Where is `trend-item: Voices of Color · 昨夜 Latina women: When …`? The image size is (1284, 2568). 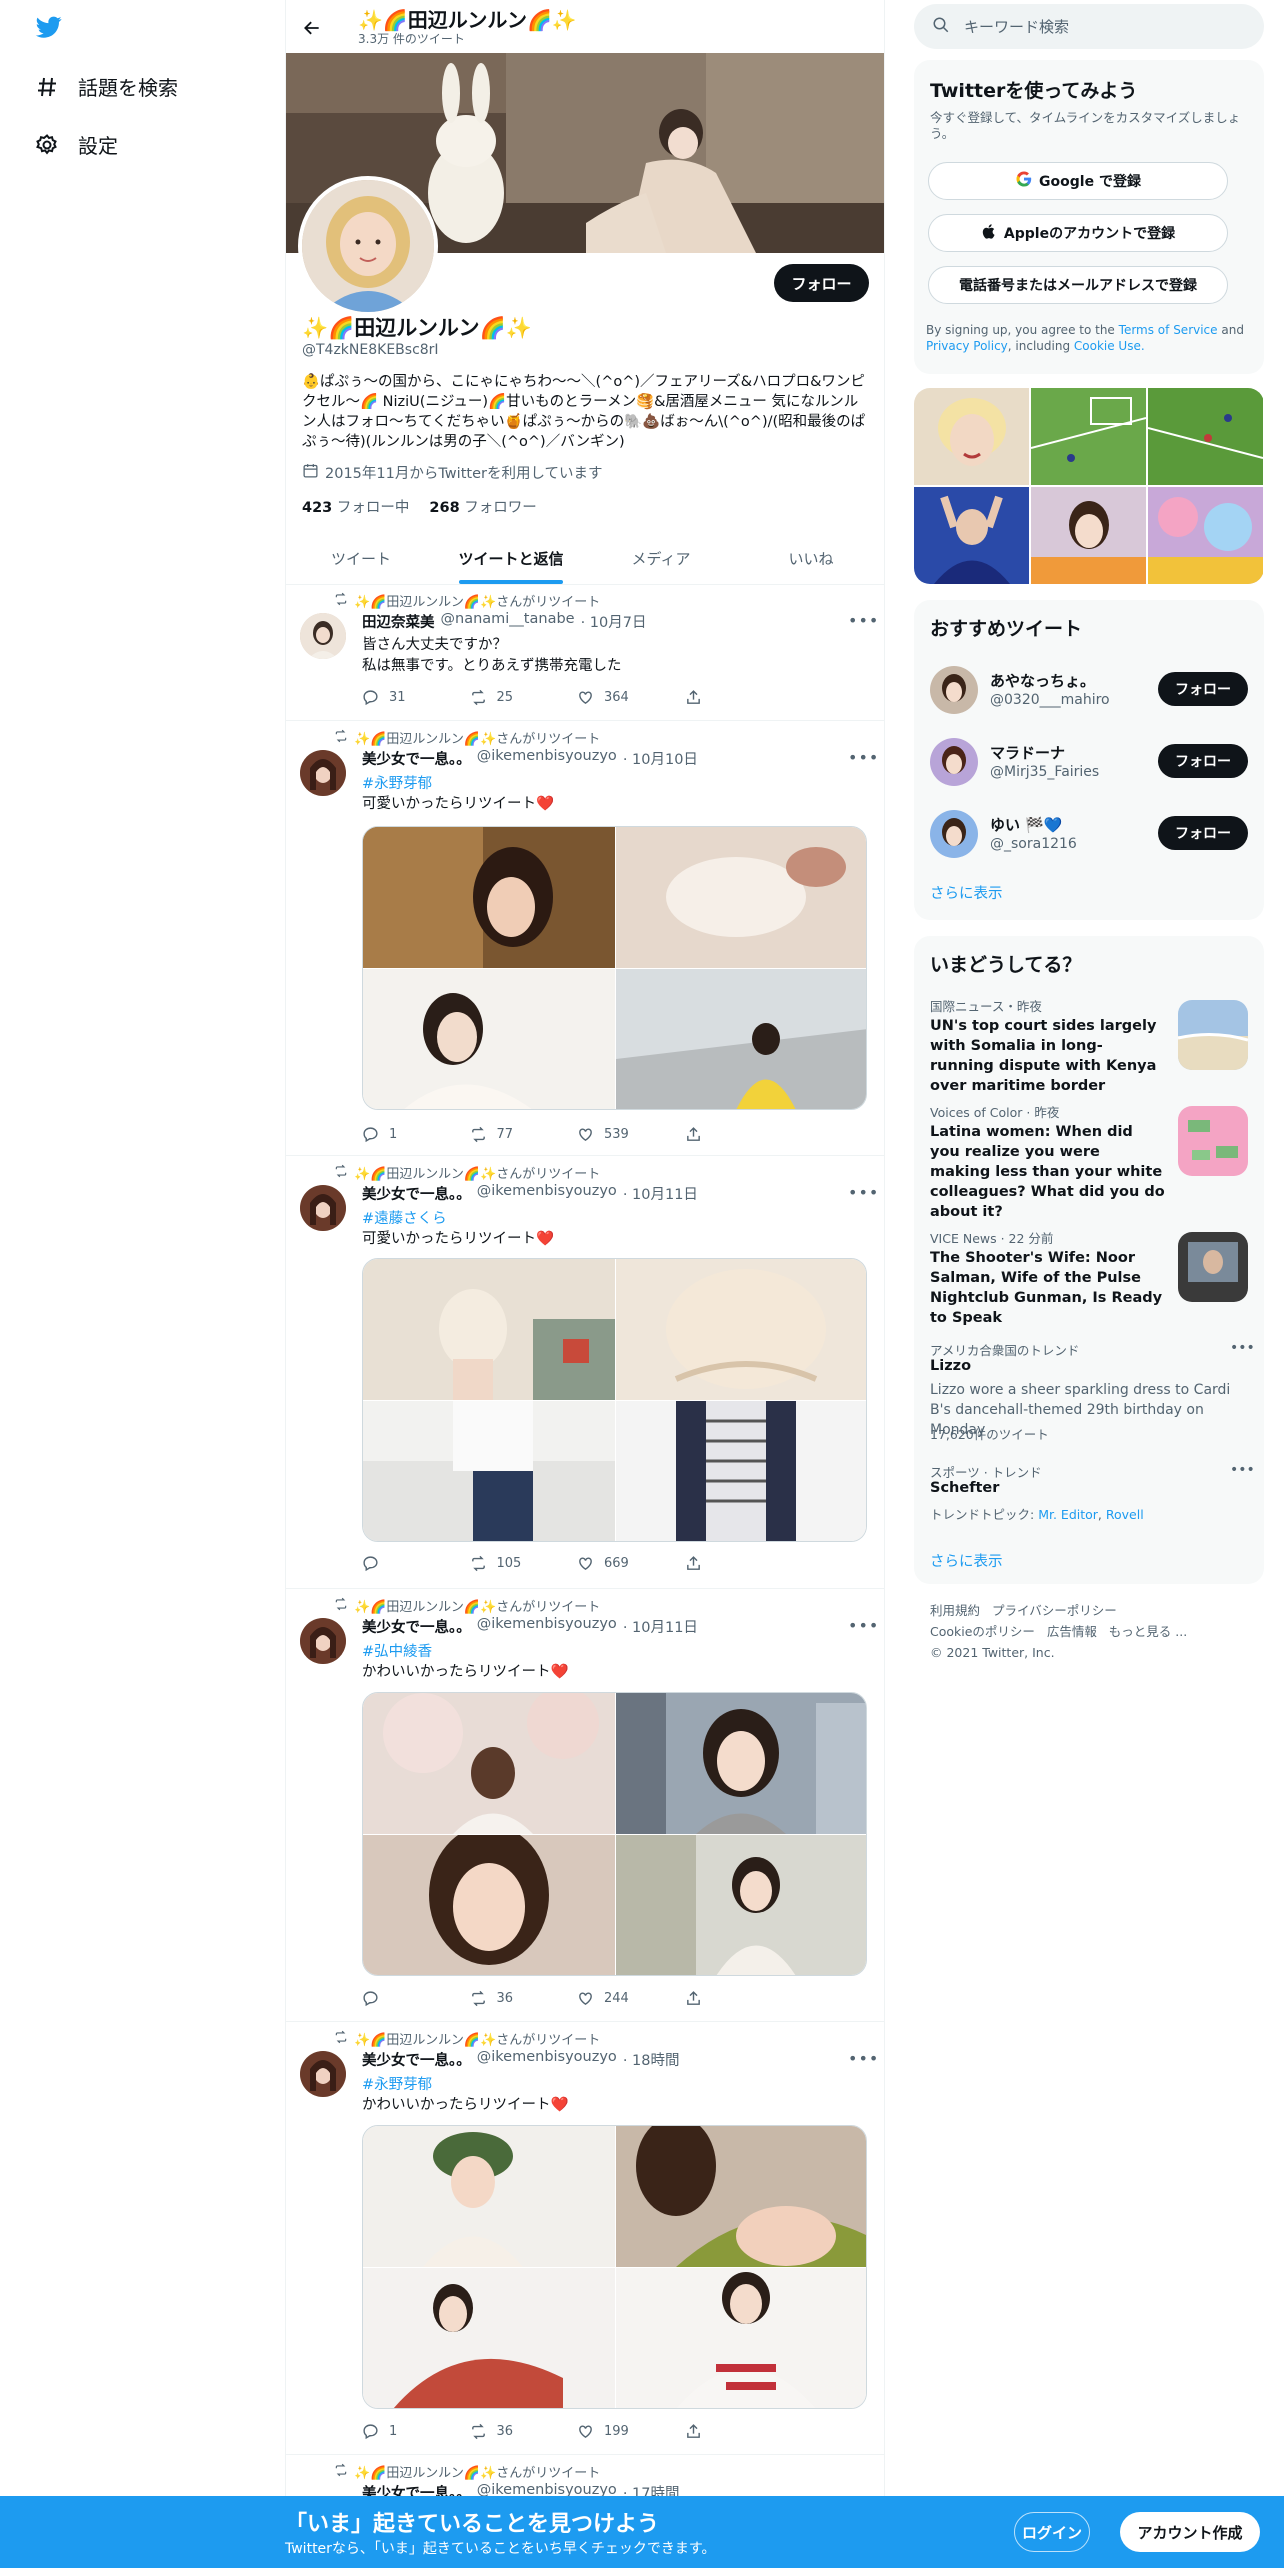
trend-item: Voices of Color · 昨夜 Latina women: When … is located at coordinates (1089, 1162).